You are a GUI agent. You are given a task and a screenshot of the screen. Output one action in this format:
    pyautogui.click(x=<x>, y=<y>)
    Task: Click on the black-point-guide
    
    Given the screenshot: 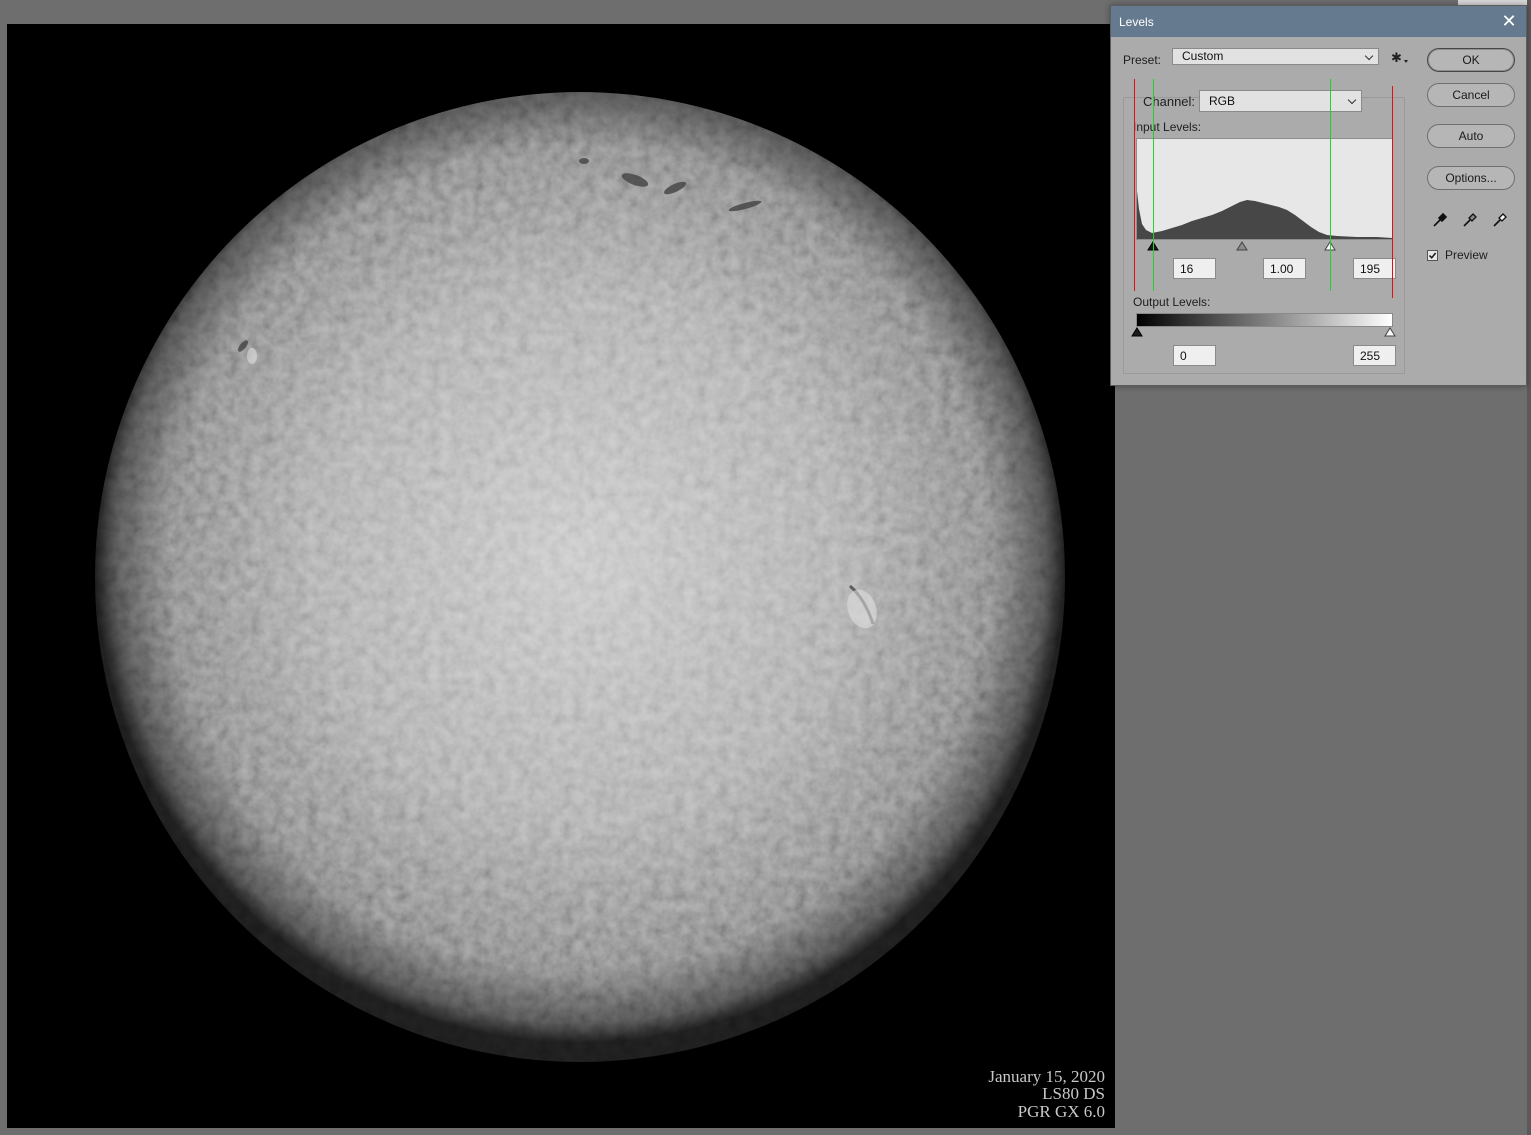 What is the action you would take?
    pyautogui.click(x=1134, y=185)
    